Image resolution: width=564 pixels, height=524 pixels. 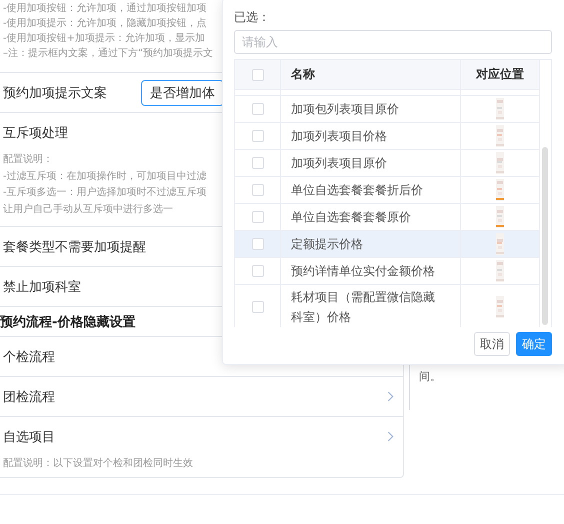 I want to click on setting-label: 预约加项提示文案, so click(x=55, y=93).